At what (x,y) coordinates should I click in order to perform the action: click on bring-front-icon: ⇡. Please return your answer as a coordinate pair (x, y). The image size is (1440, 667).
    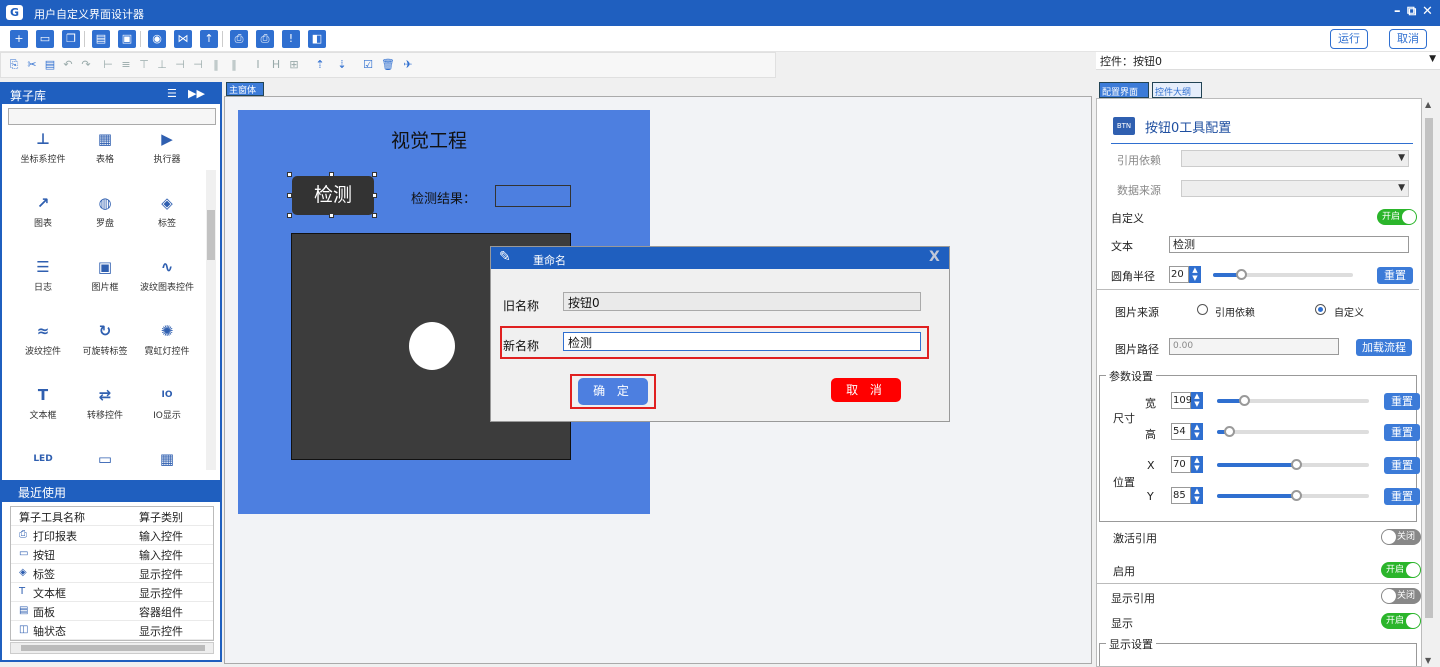
    Looking at the image, I should click on (320, 65).